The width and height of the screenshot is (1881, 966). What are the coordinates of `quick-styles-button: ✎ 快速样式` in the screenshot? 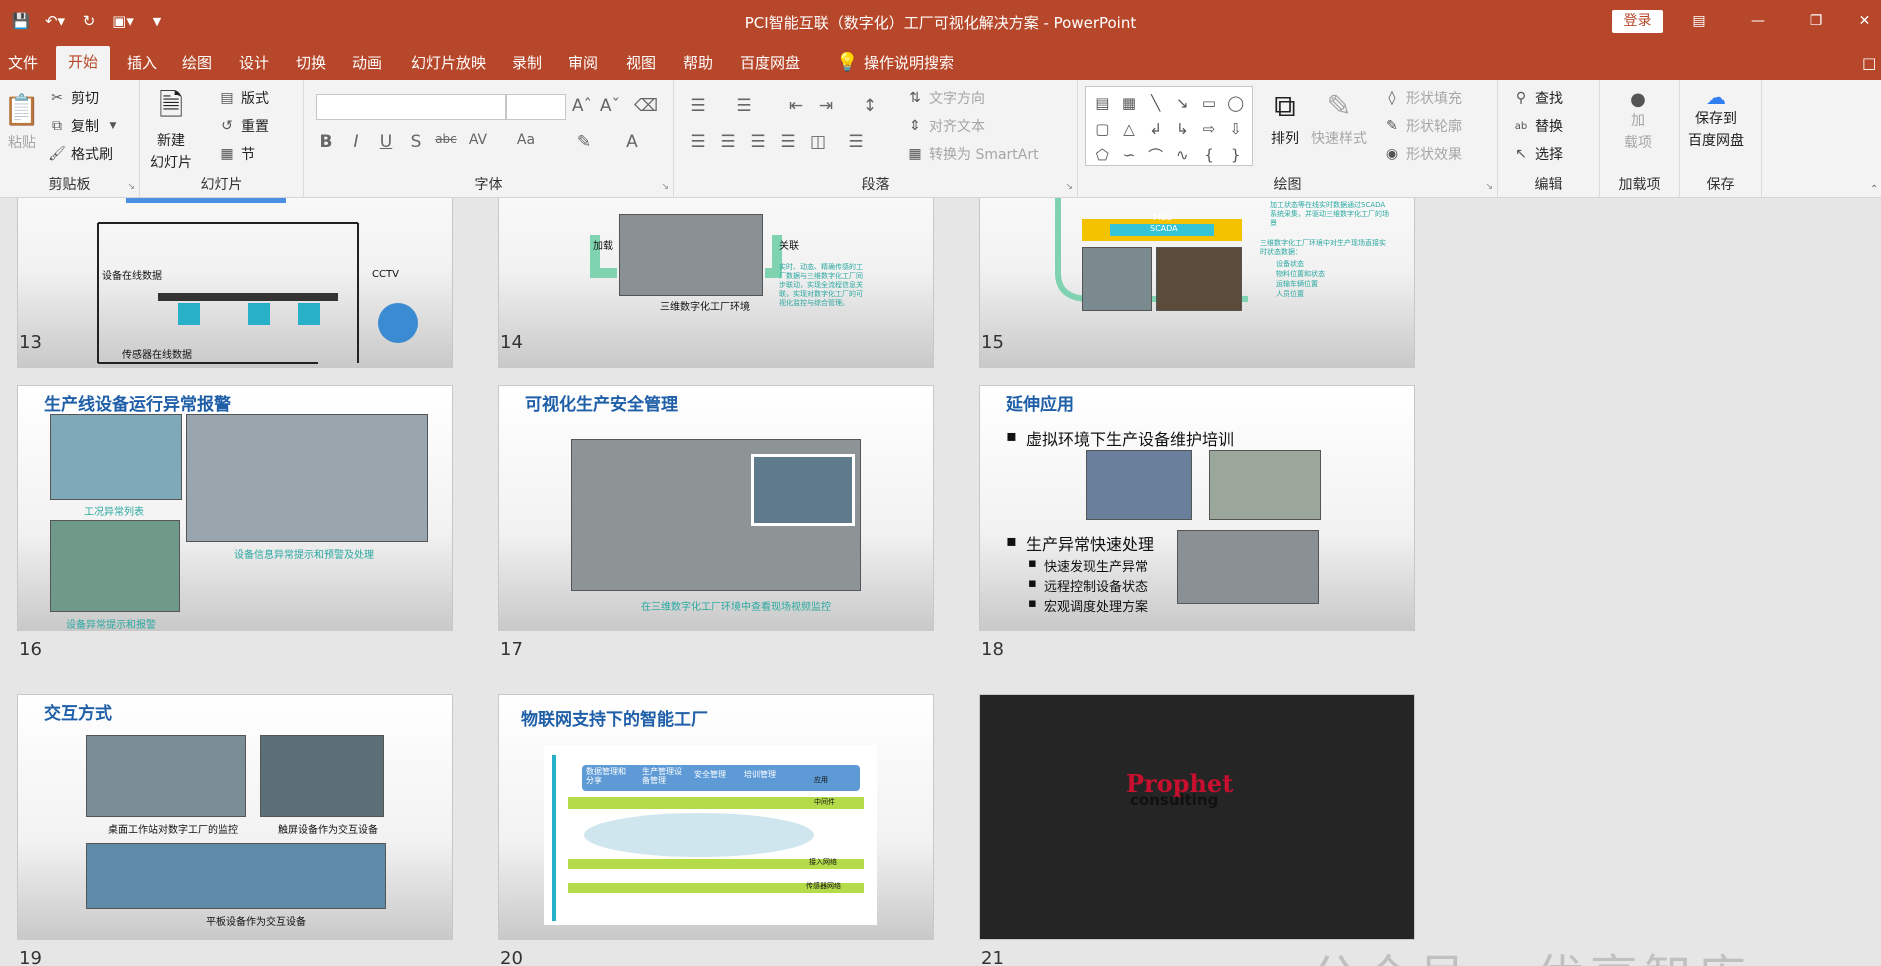 It's located at (1339, 117).